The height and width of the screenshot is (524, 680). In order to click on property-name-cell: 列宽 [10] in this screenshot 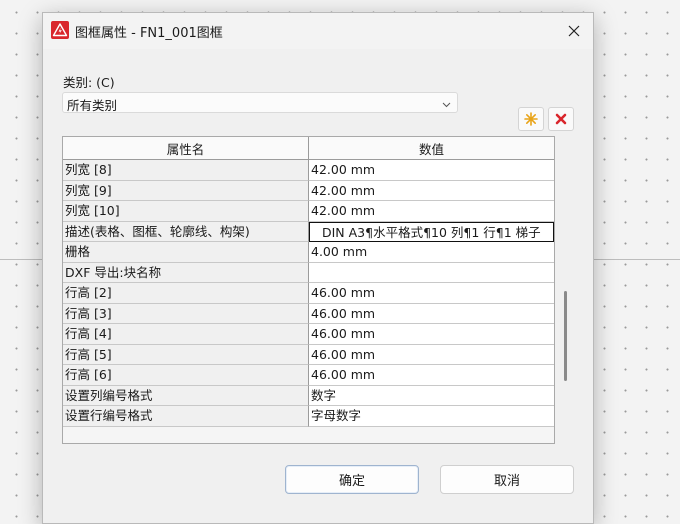, I will do `click(186, 211)`.